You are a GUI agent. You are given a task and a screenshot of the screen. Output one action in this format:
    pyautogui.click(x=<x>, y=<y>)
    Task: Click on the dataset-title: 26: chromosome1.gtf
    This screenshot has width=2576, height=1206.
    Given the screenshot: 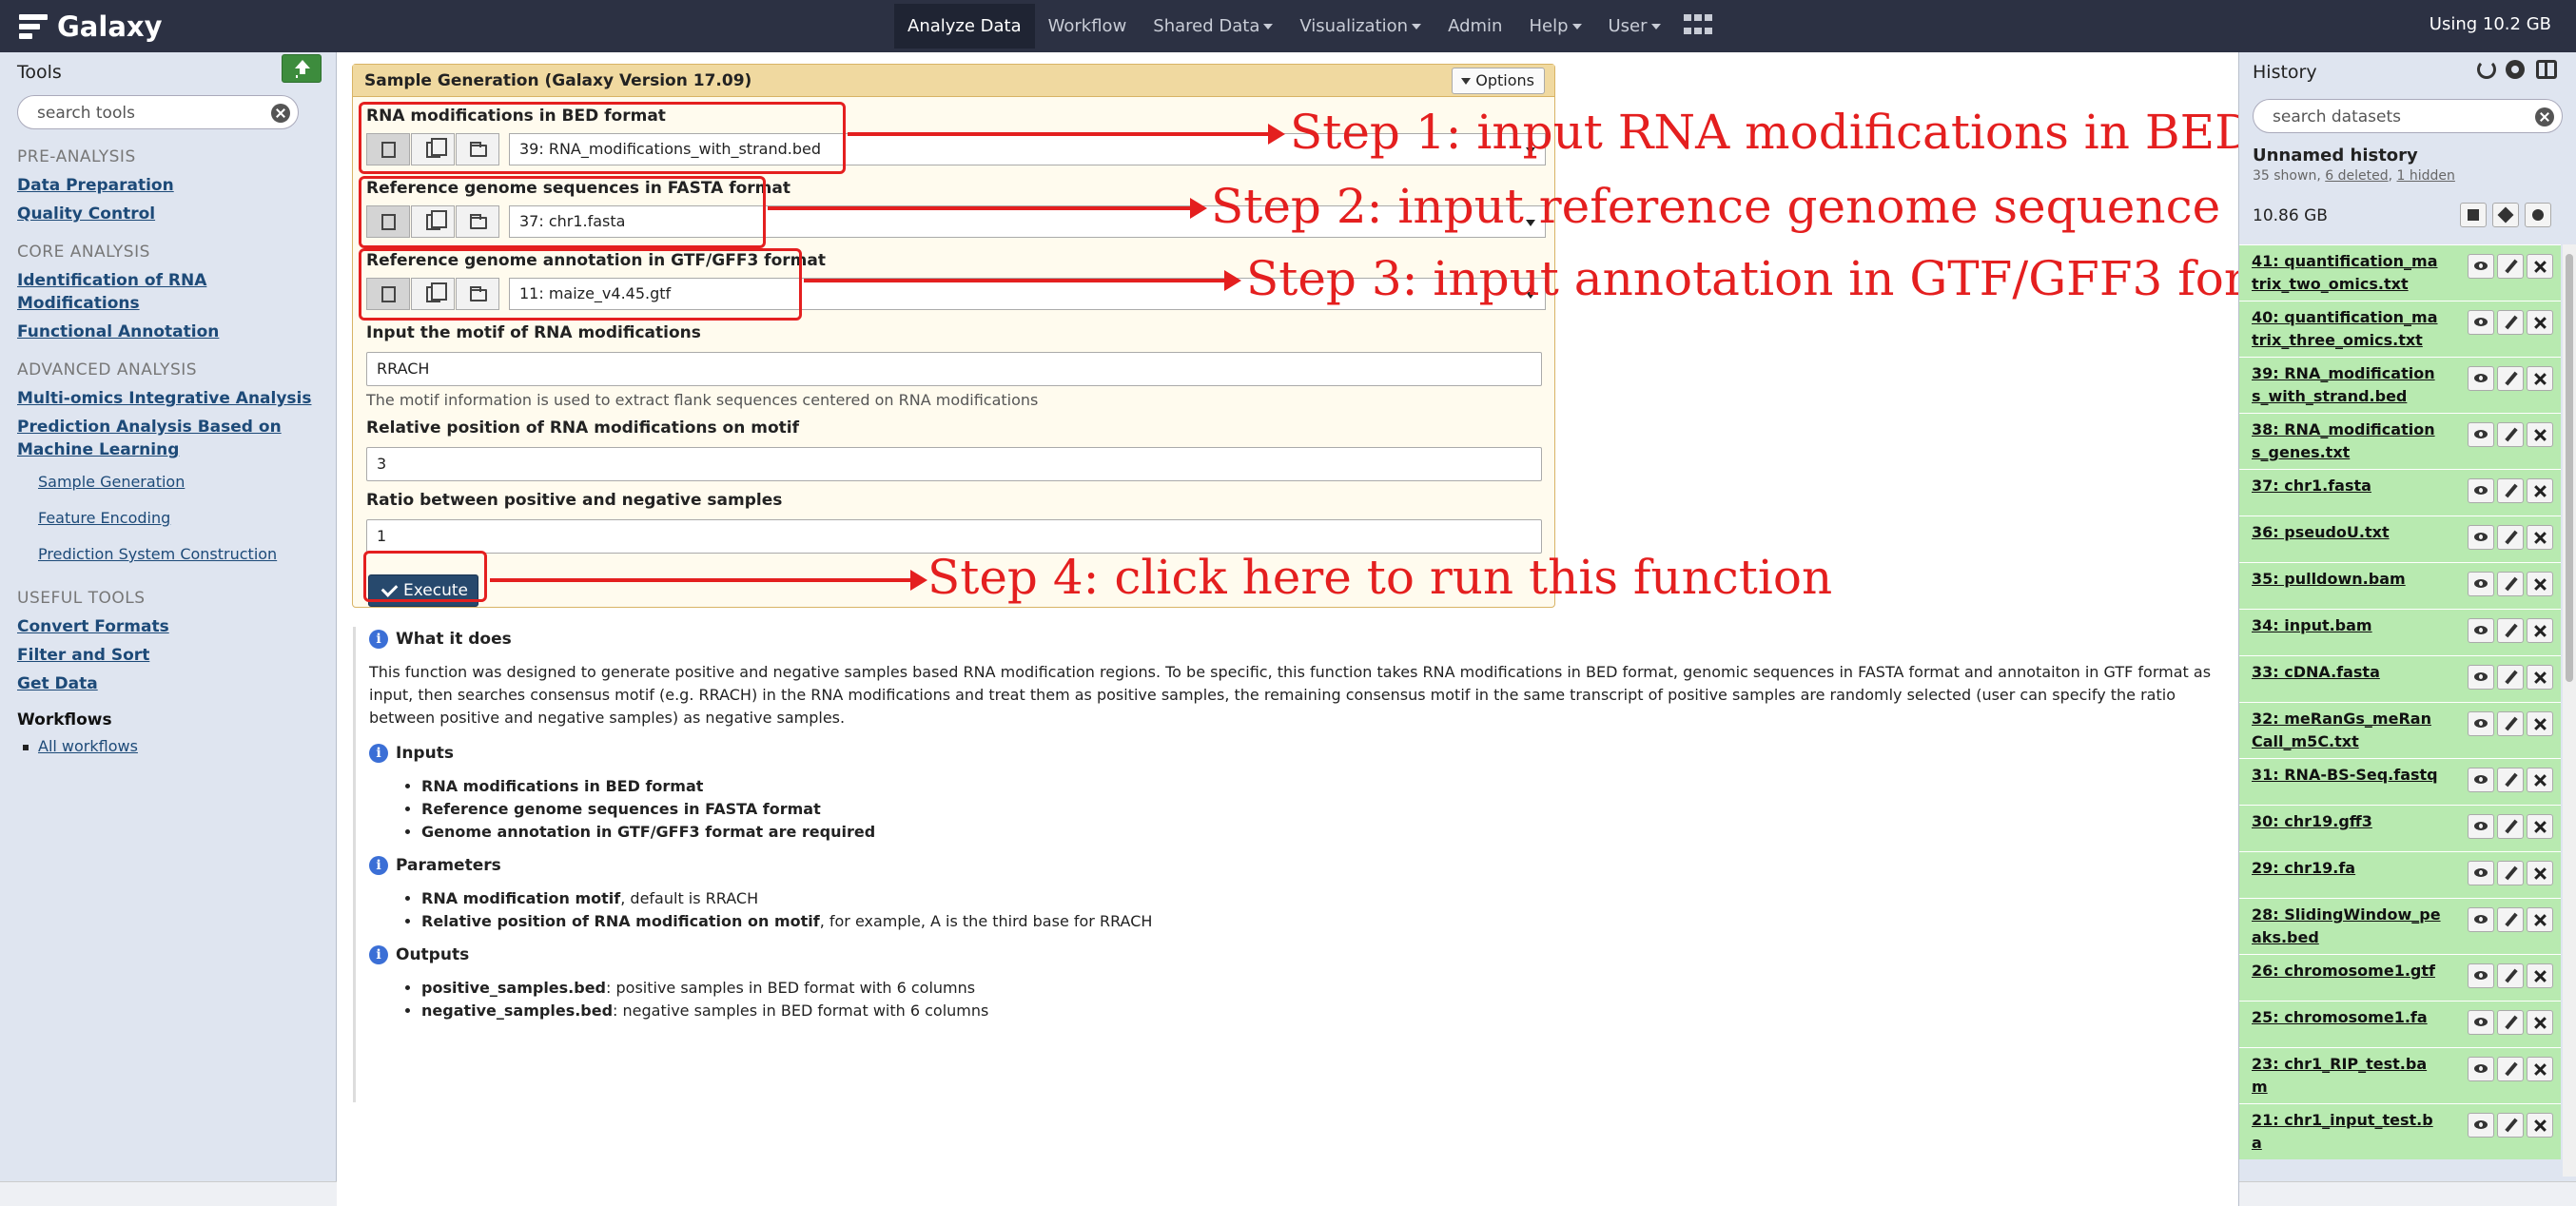 What is the action you would take?
    pyautogui.click(x=2347, y=971)
    